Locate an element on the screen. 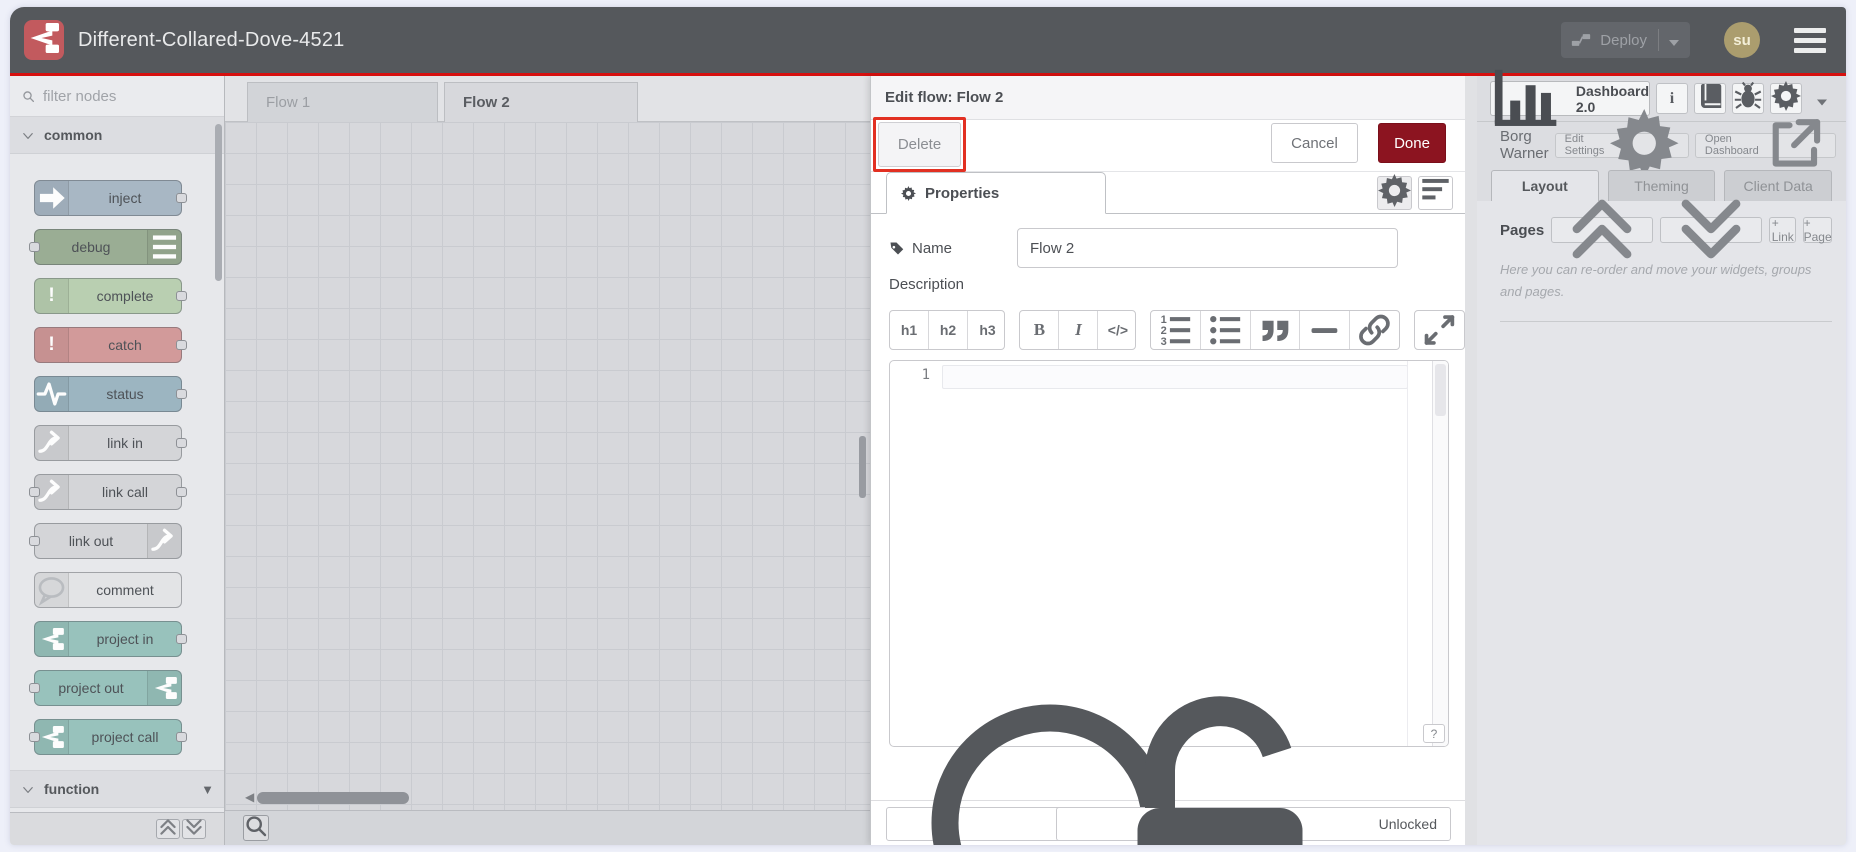  avatar: su is located at coordinates (1742, 40).